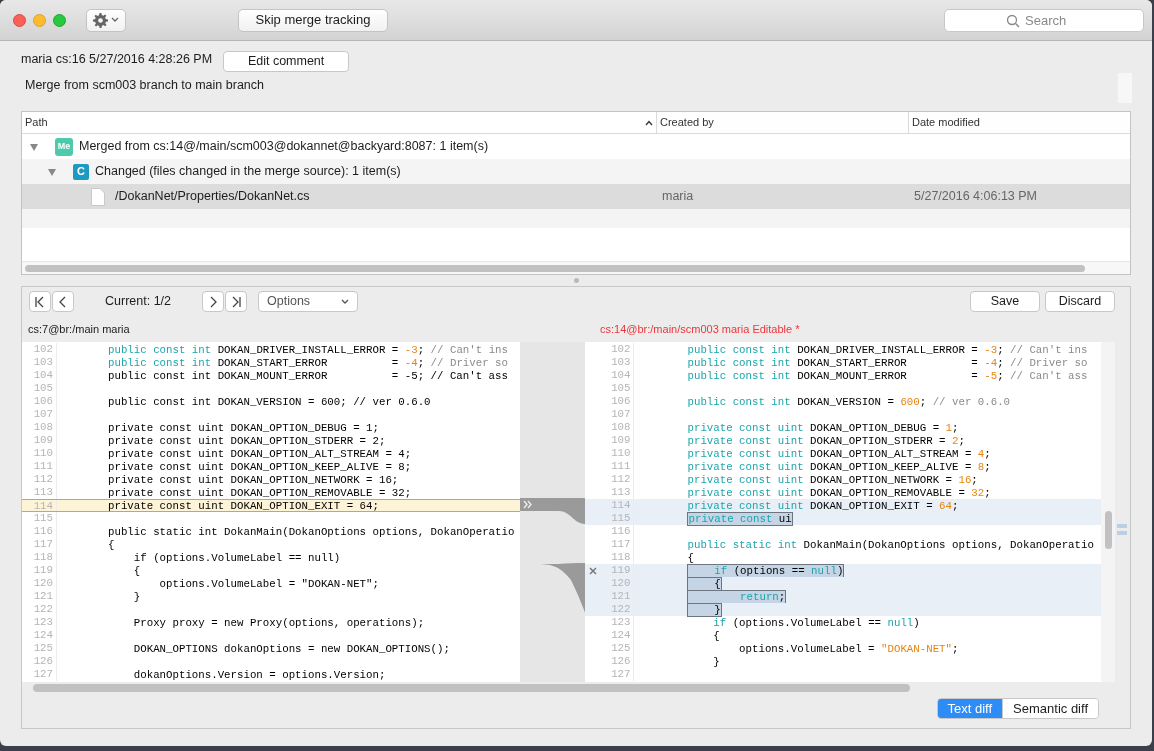  What do you see at coordinates (138, 302) in the screenshot?
I see `current-difference-label: Current: 1/2` at bounding box center [138, 302].